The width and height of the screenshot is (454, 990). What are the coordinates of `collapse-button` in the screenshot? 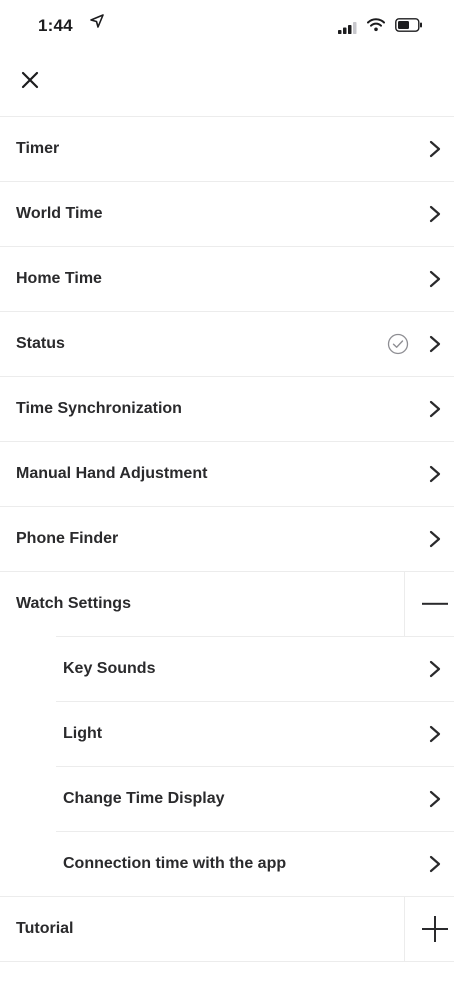 It's located at (429, 604).